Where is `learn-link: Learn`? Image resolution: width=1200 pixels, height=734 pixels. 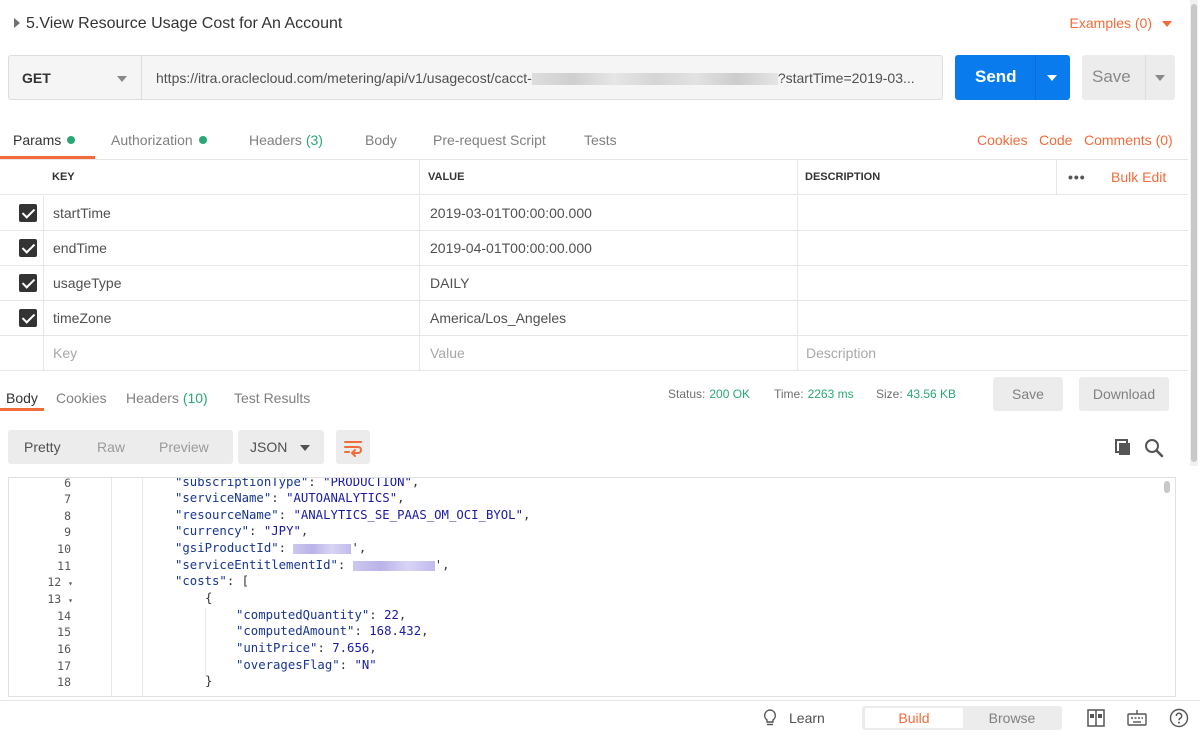 learn-link: Learn is located at coordinates (807, 718).